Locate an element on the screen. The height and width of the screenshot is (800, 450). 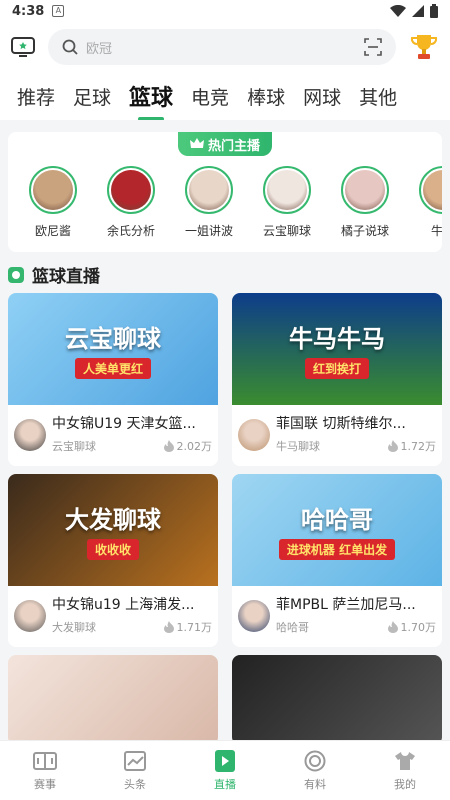
heat-value: 1.70万 is located at coordinates (418, 627).